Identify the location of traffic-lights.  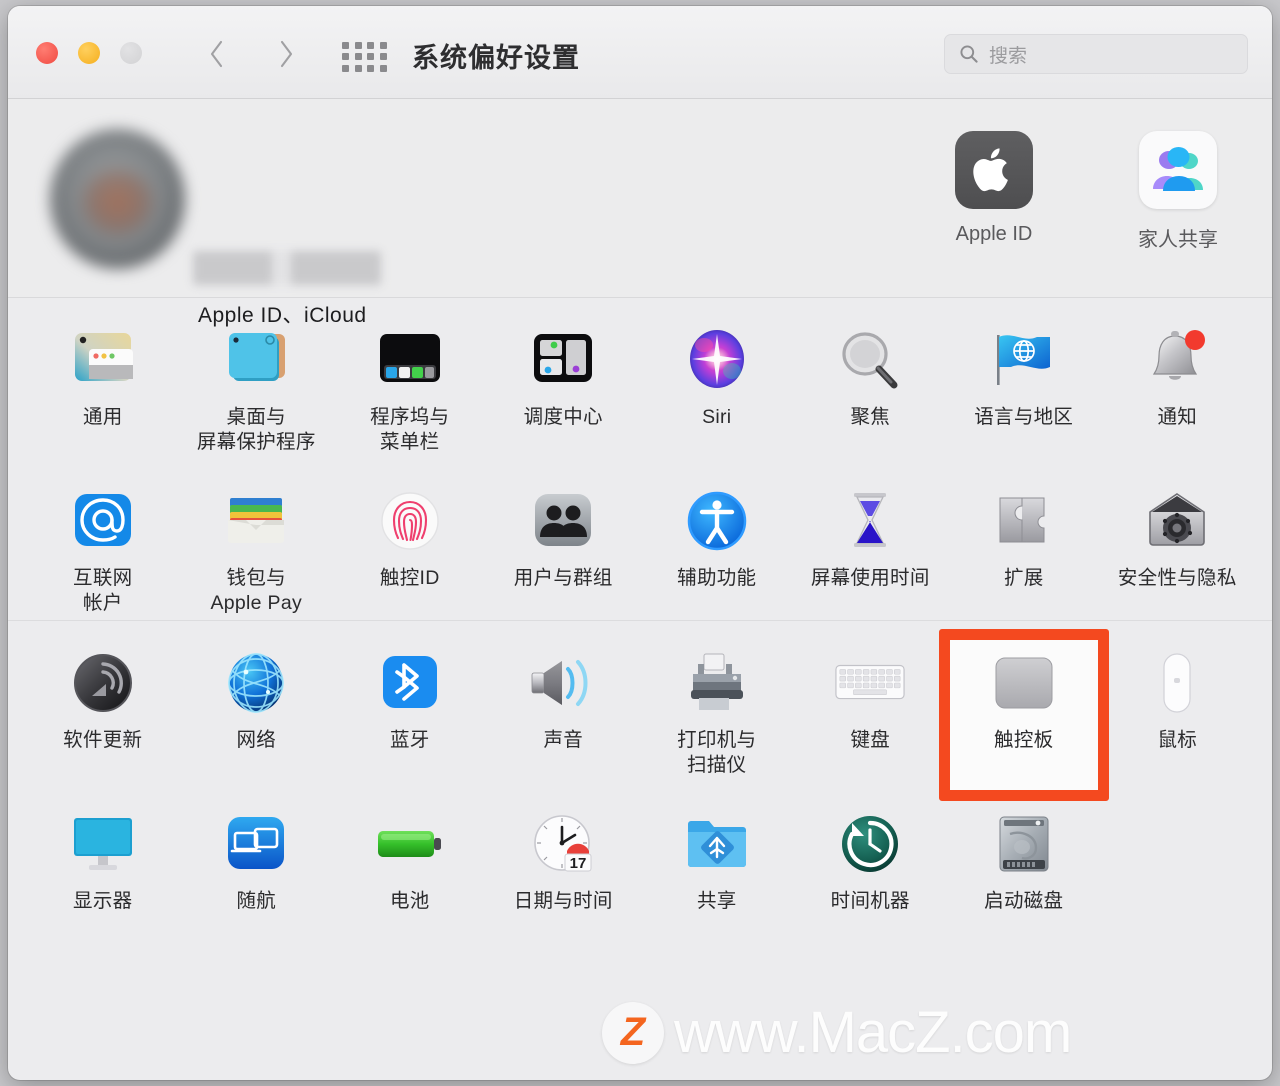
(89, 53).